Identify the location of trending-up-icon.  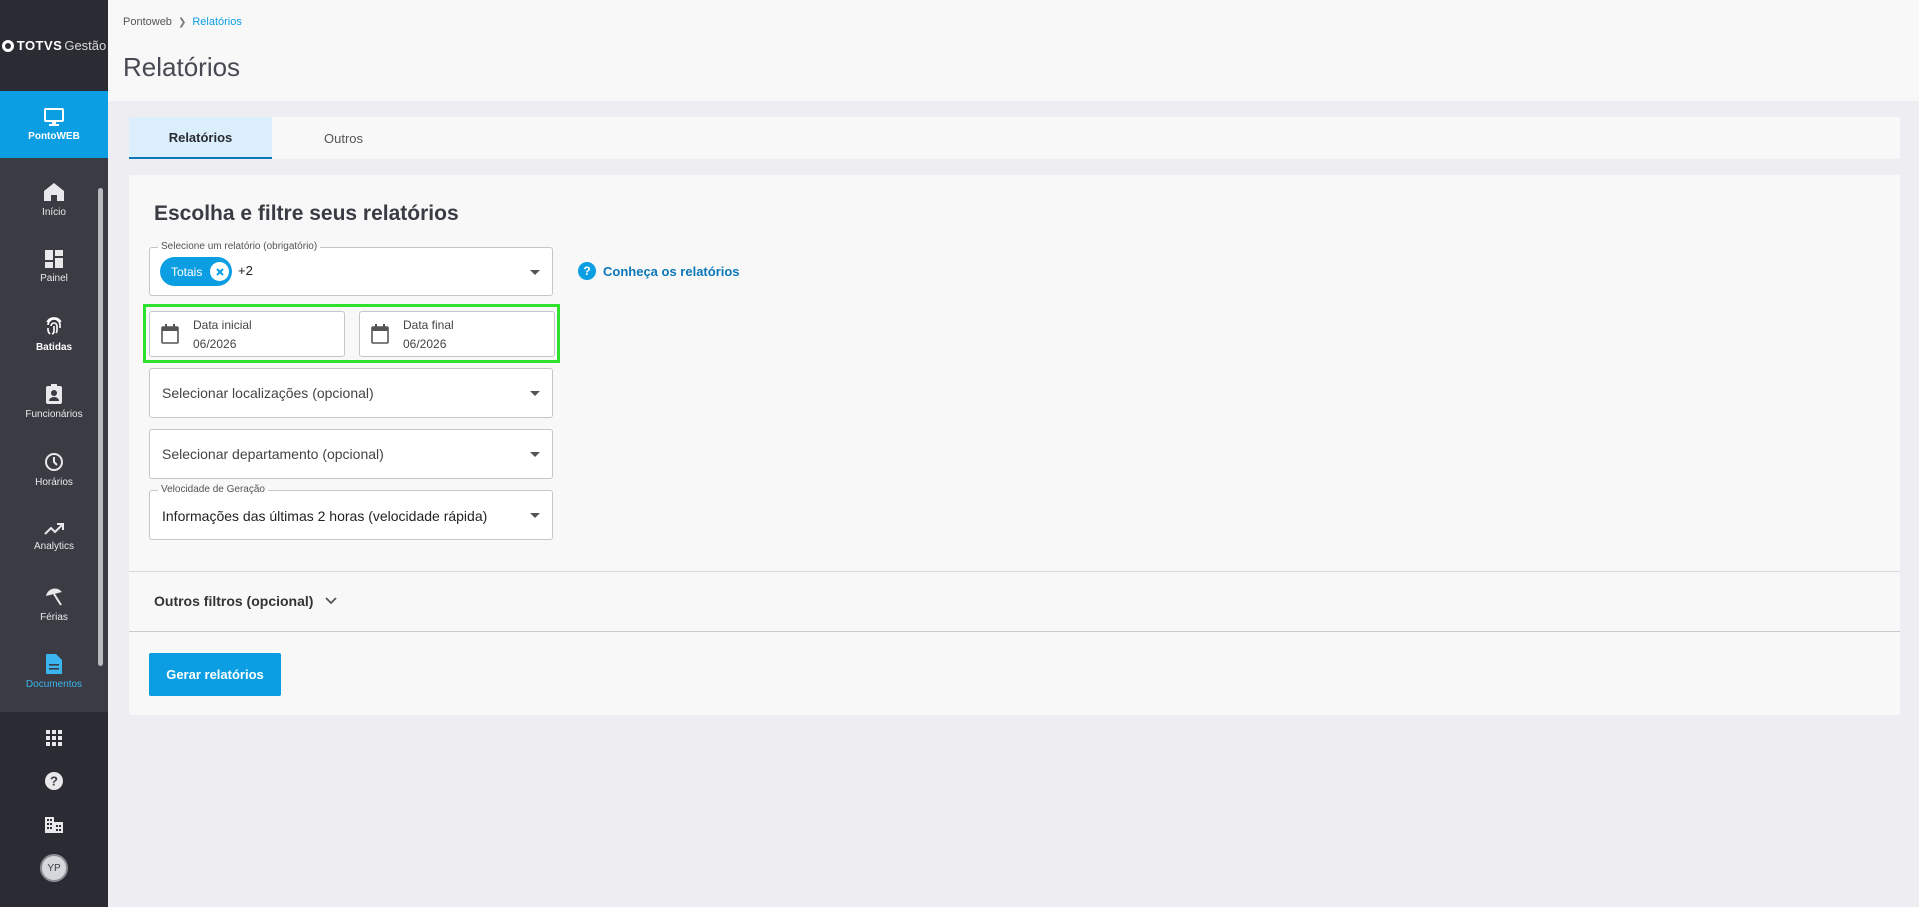
(54, 529).